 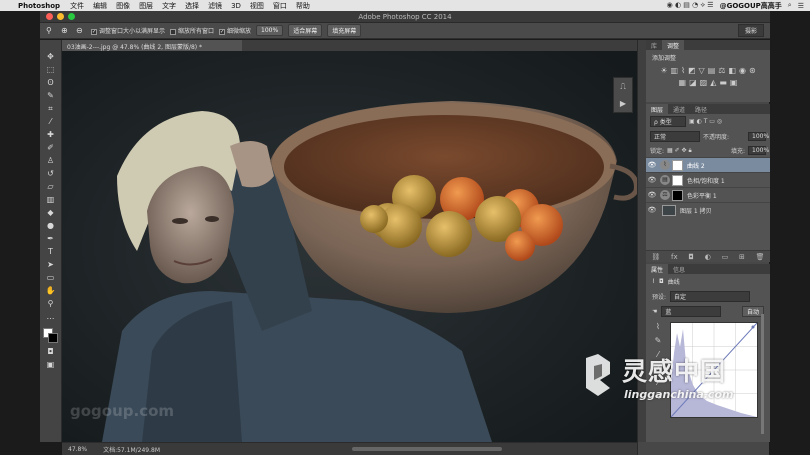 I want to click on zoom-out-icon: ⊖, so click(x=81, y=30).